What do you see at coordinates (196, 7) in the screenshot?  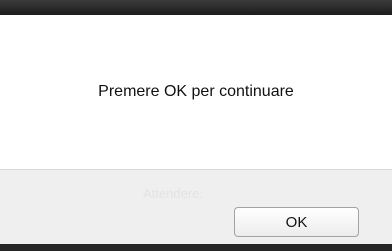 I see `window-top-border` at bounding box center [196, 7].